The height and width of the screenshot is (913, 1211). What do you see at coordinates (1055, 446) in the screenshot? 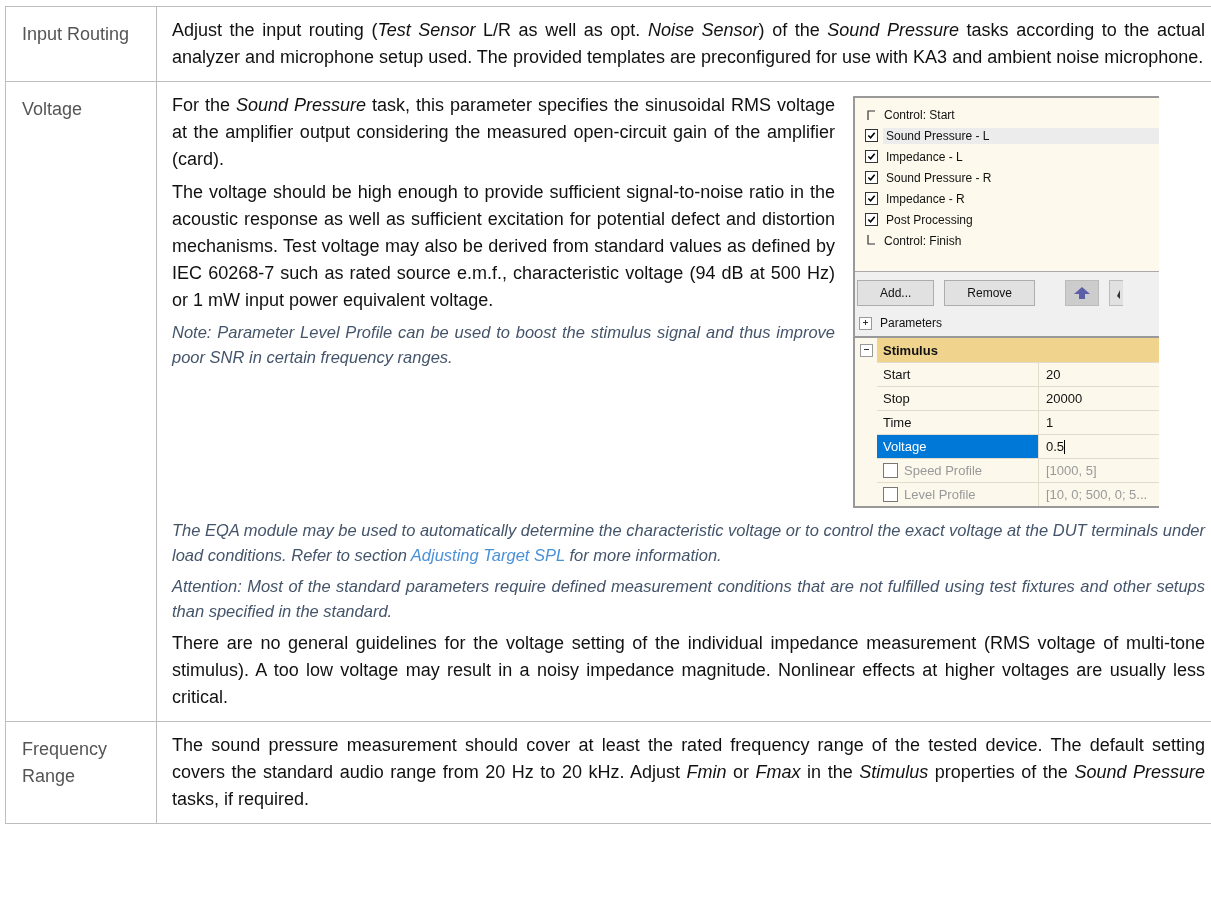
I see `property-value: 0.5` at bounding box center [1055, 446].